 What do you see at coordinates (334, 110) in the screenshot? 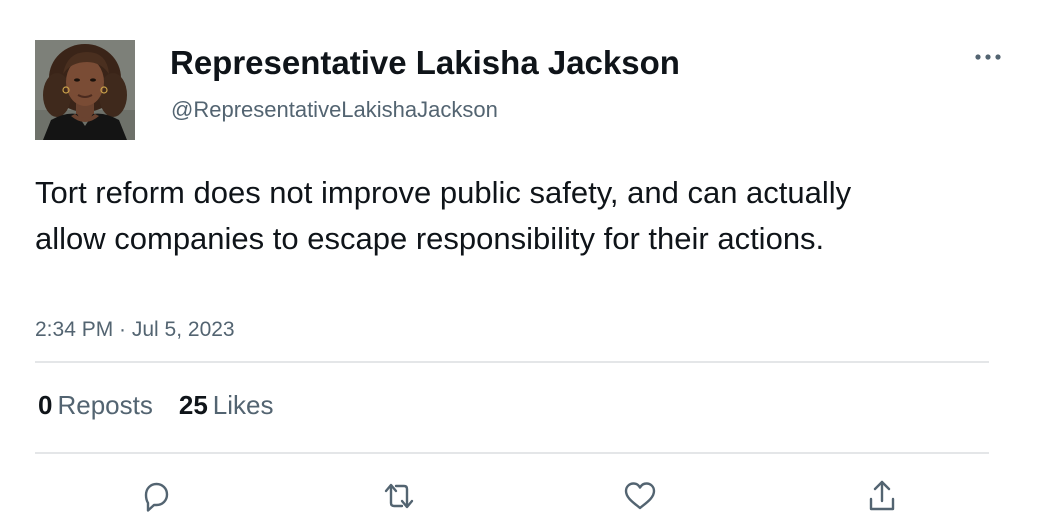
I see `user-handle: @RepresentativeLakishaJackson` at bounding box center [334, 110].